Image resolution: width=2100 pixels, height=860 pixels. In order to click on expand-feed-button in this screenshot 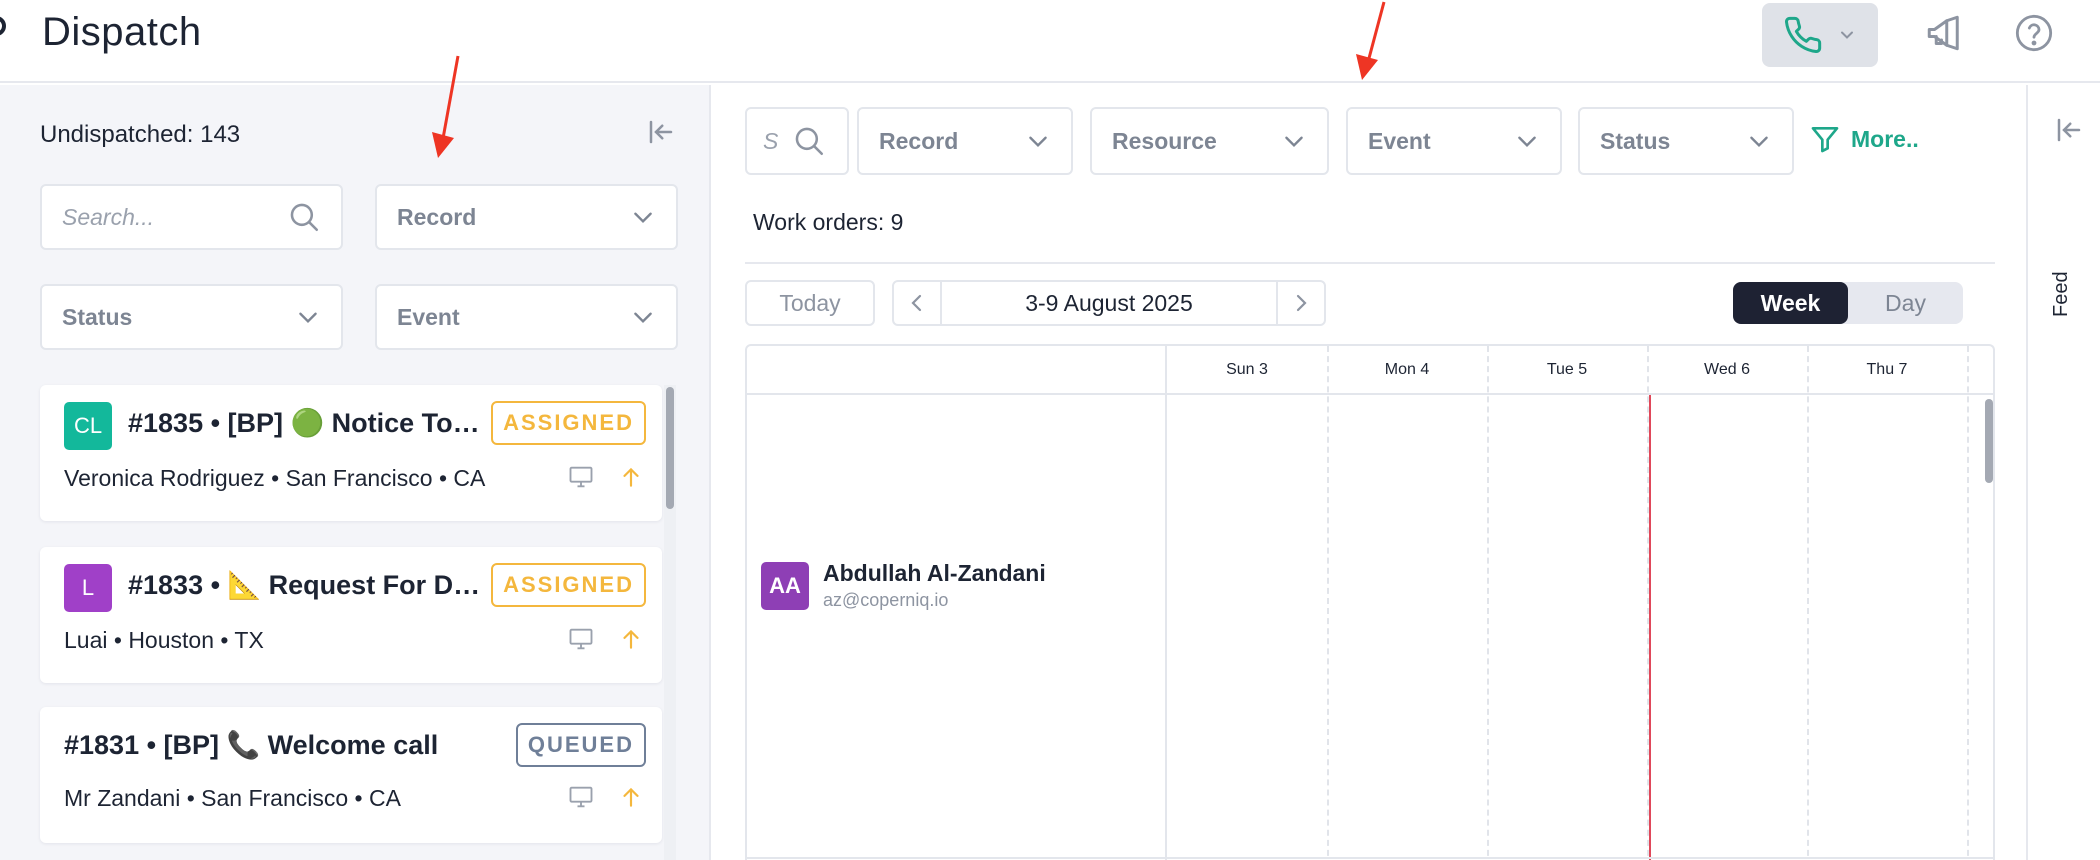, I will do `click(2069, 132)`.